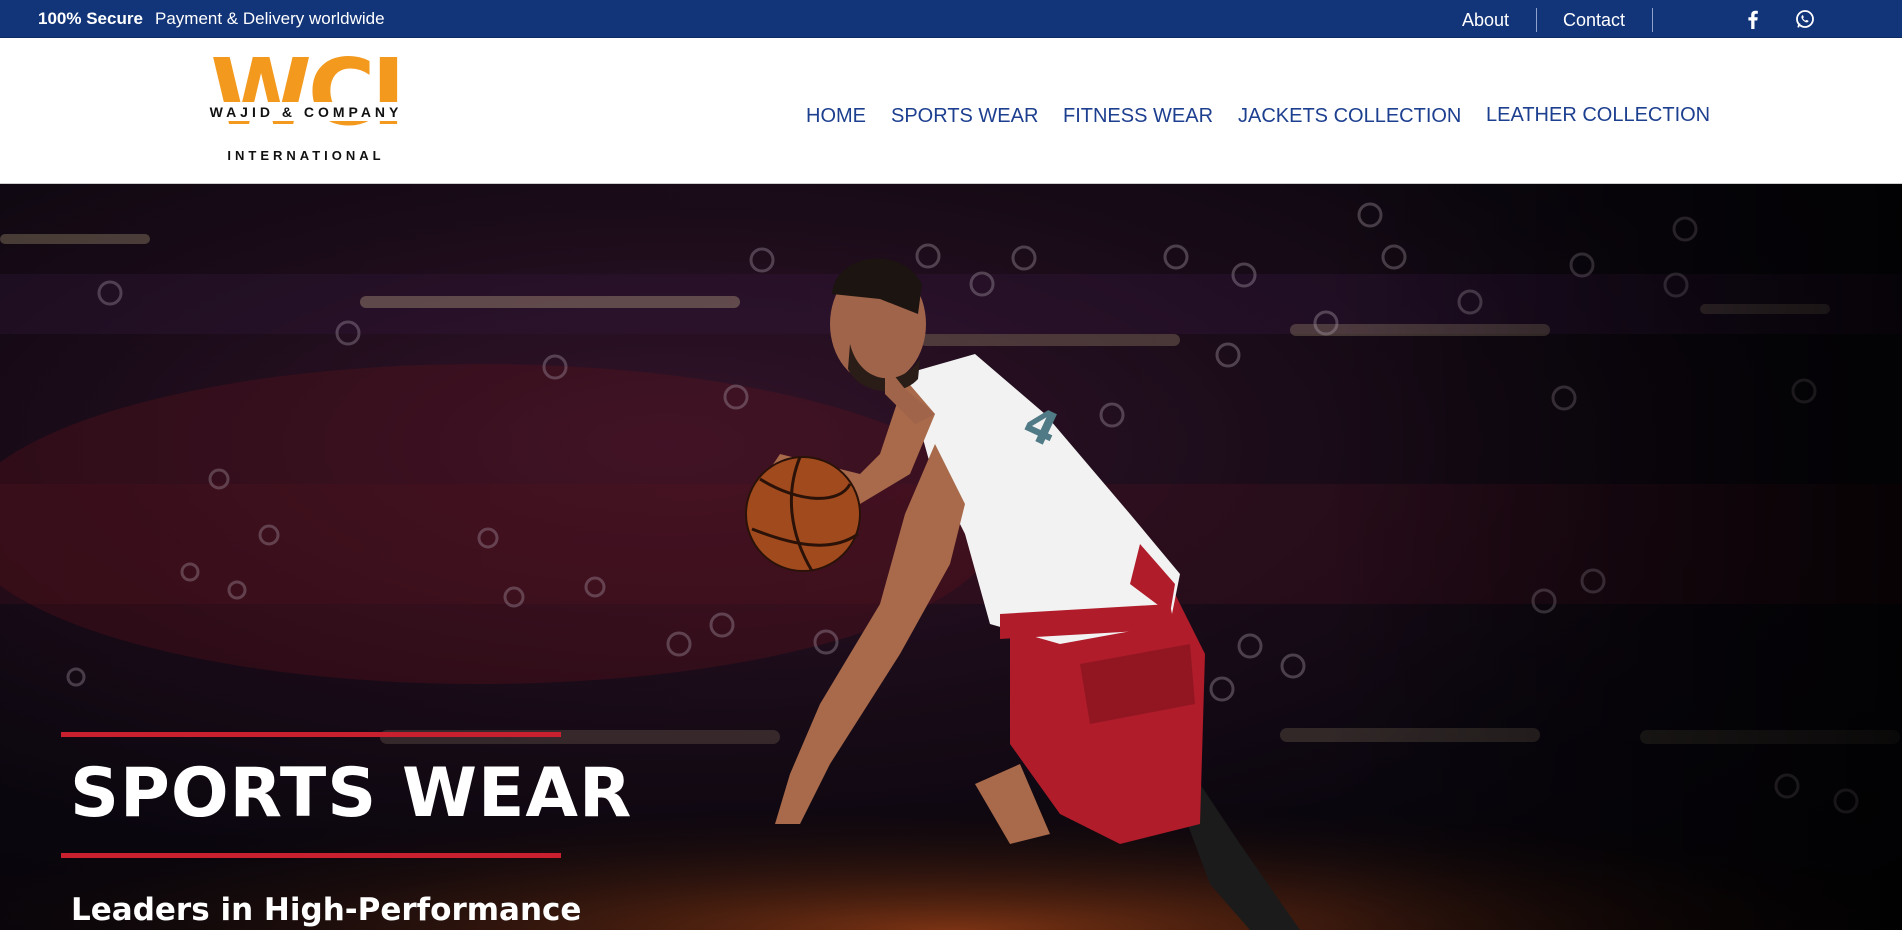  What do you see at coordinates (326, 910) in the screenshot?
I see `hero-subtitle: Leaders in High-Performance` at bounding box center [326, 910].